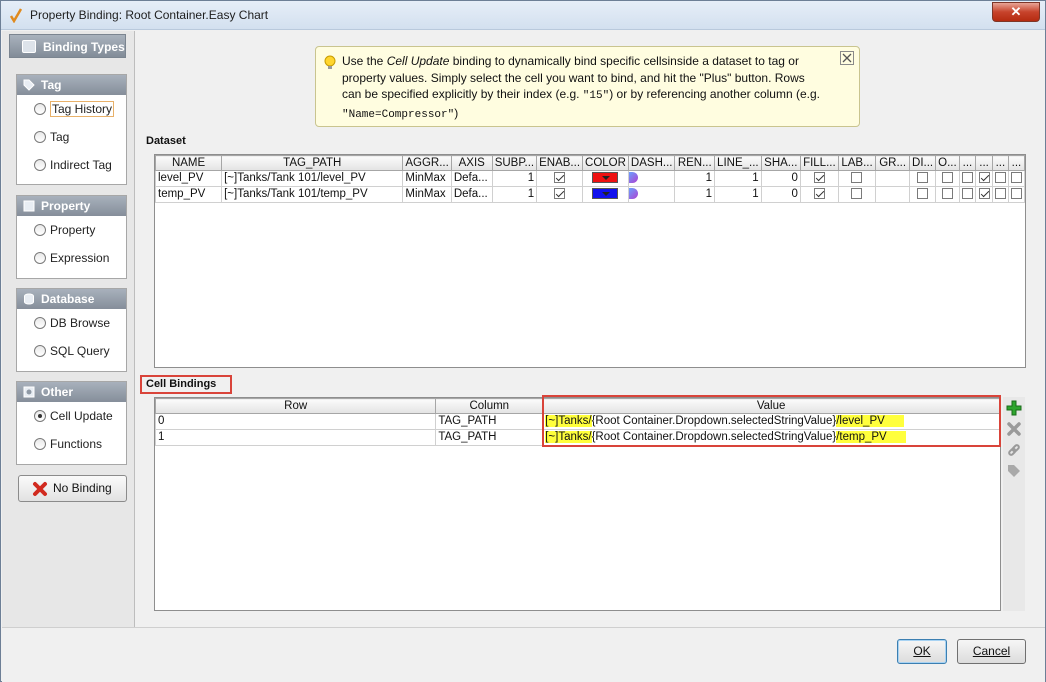 The width and height of the screenshot is (1046, 682). Describe the element at coordinates (991, 651) in the screenshot. I see `cancel-button: Cancel` at that location.